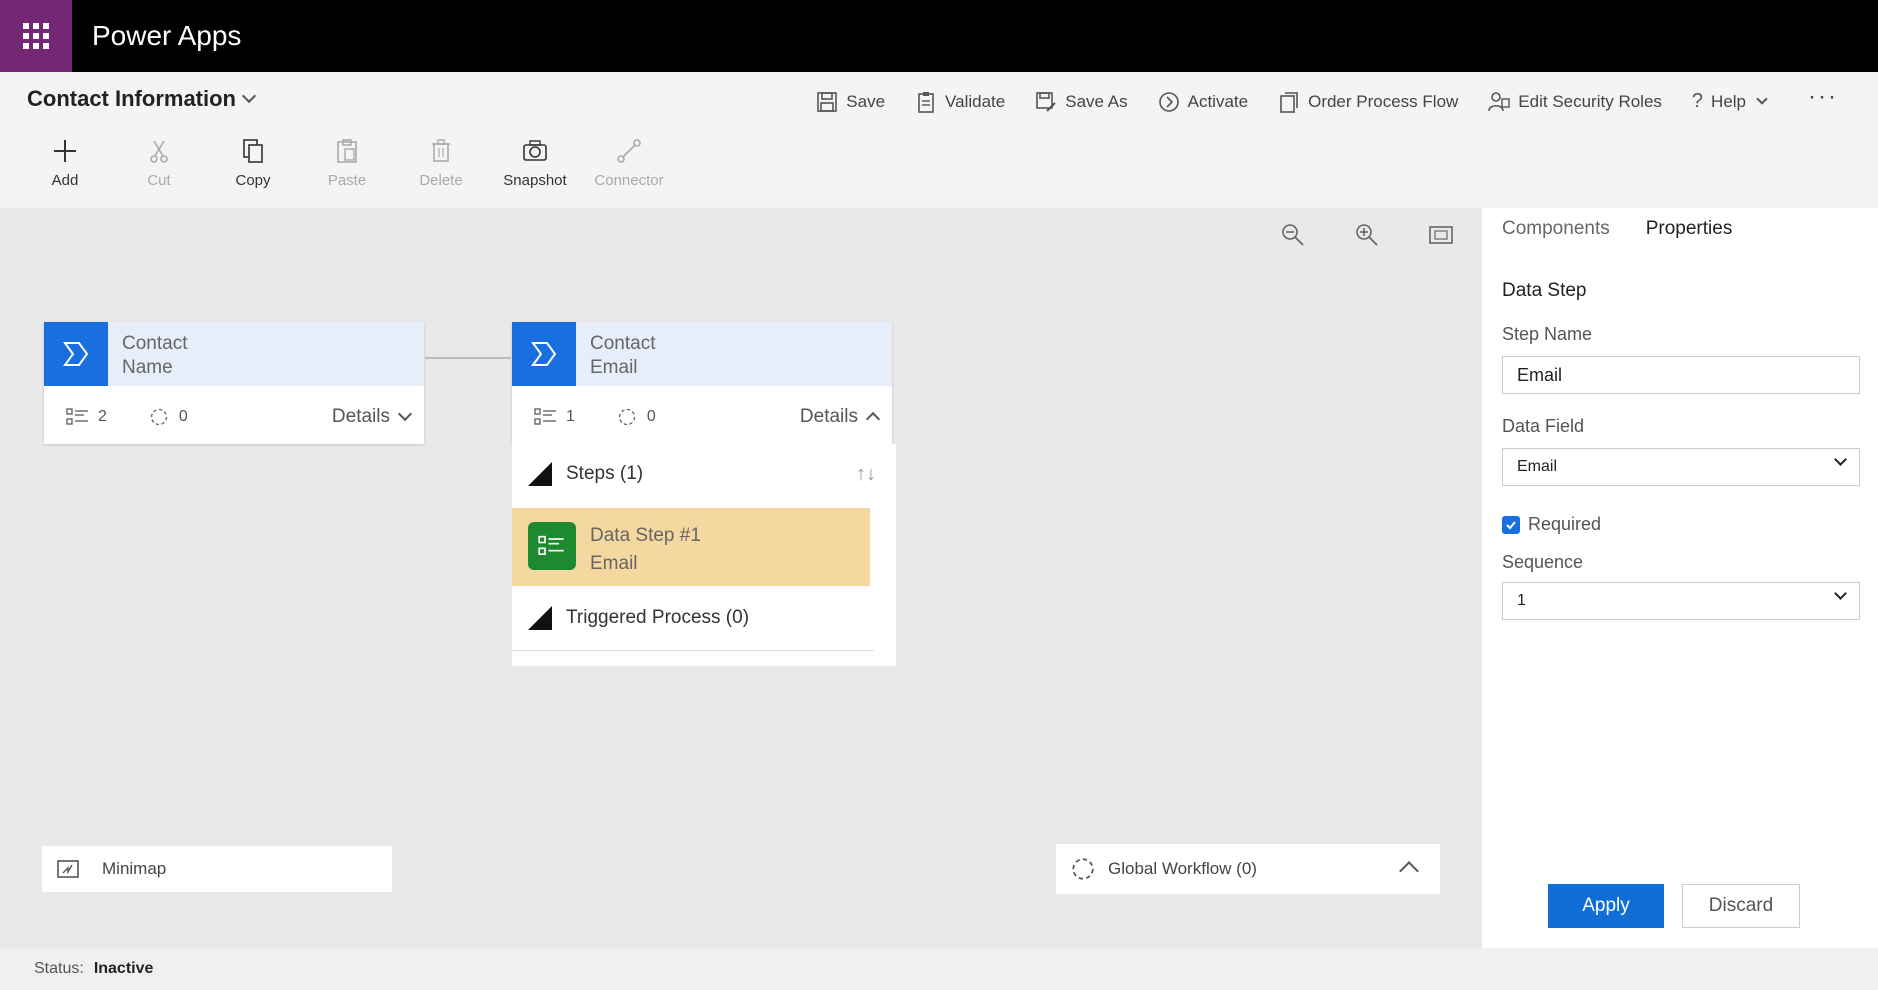 The width and height of the screenshot is (1878, 990). I want to click on waffle-icon, so click(36, 36).